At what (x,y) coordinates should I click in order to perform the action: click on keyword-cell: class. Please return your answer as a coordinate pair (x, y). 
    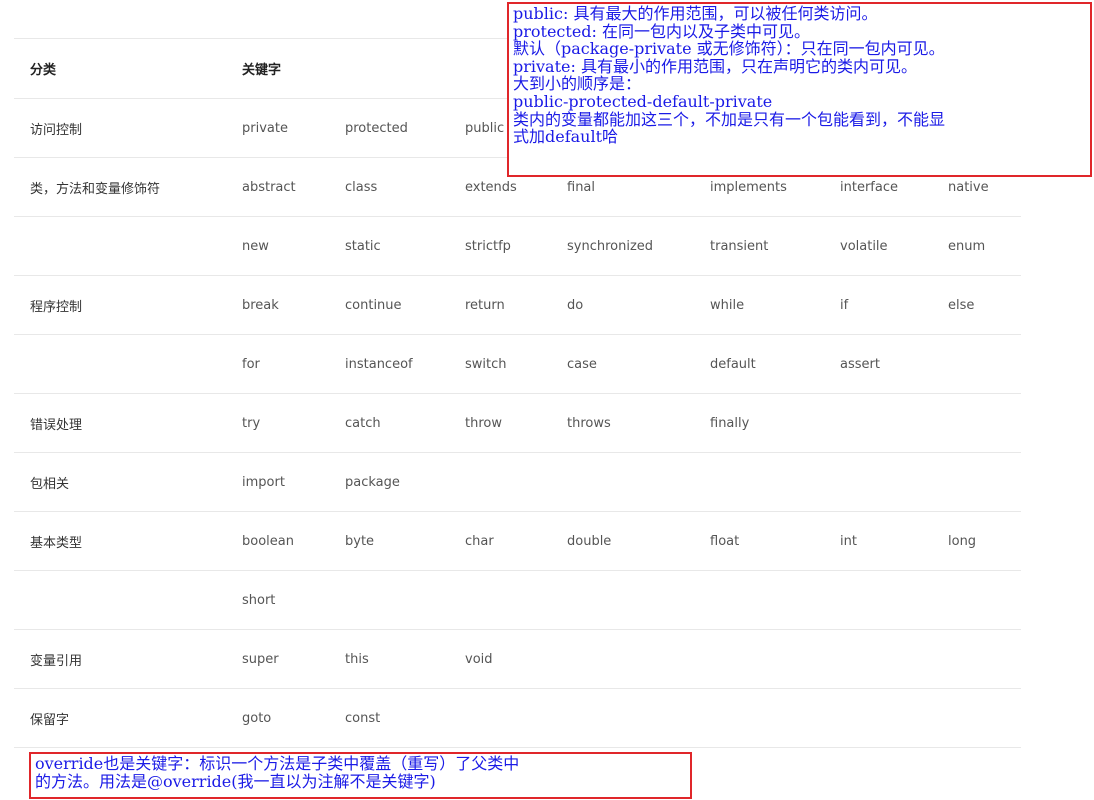
    Looking at the image, I should click on (389, 187).